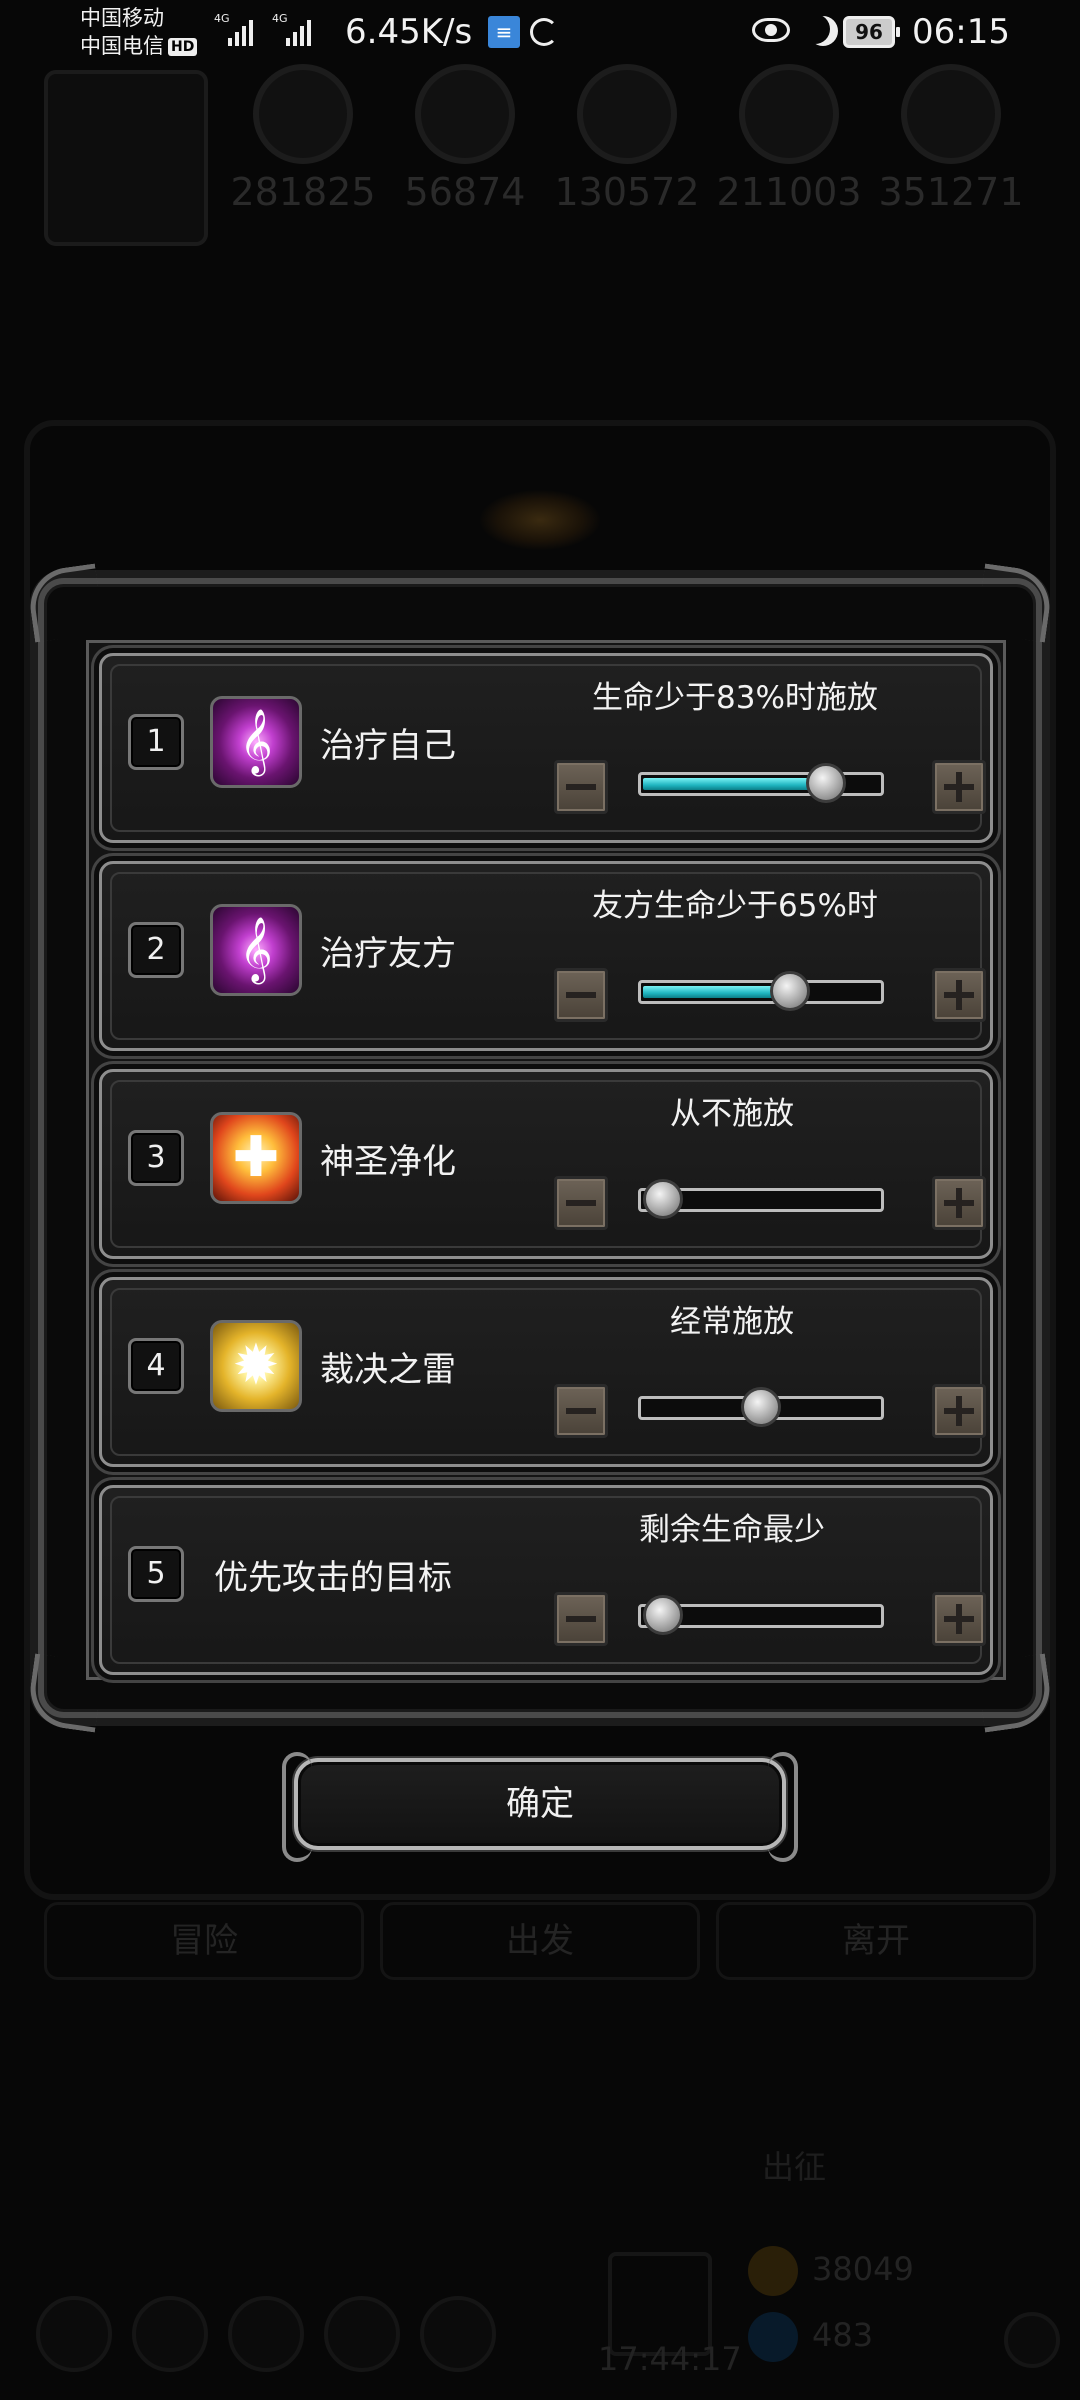 The width and height of the screenshot is (1080, 2400). What do you see at coordinates (961, 32) in the screenshot?
I see `clock: 06:15` at bounding box center [961, 32].